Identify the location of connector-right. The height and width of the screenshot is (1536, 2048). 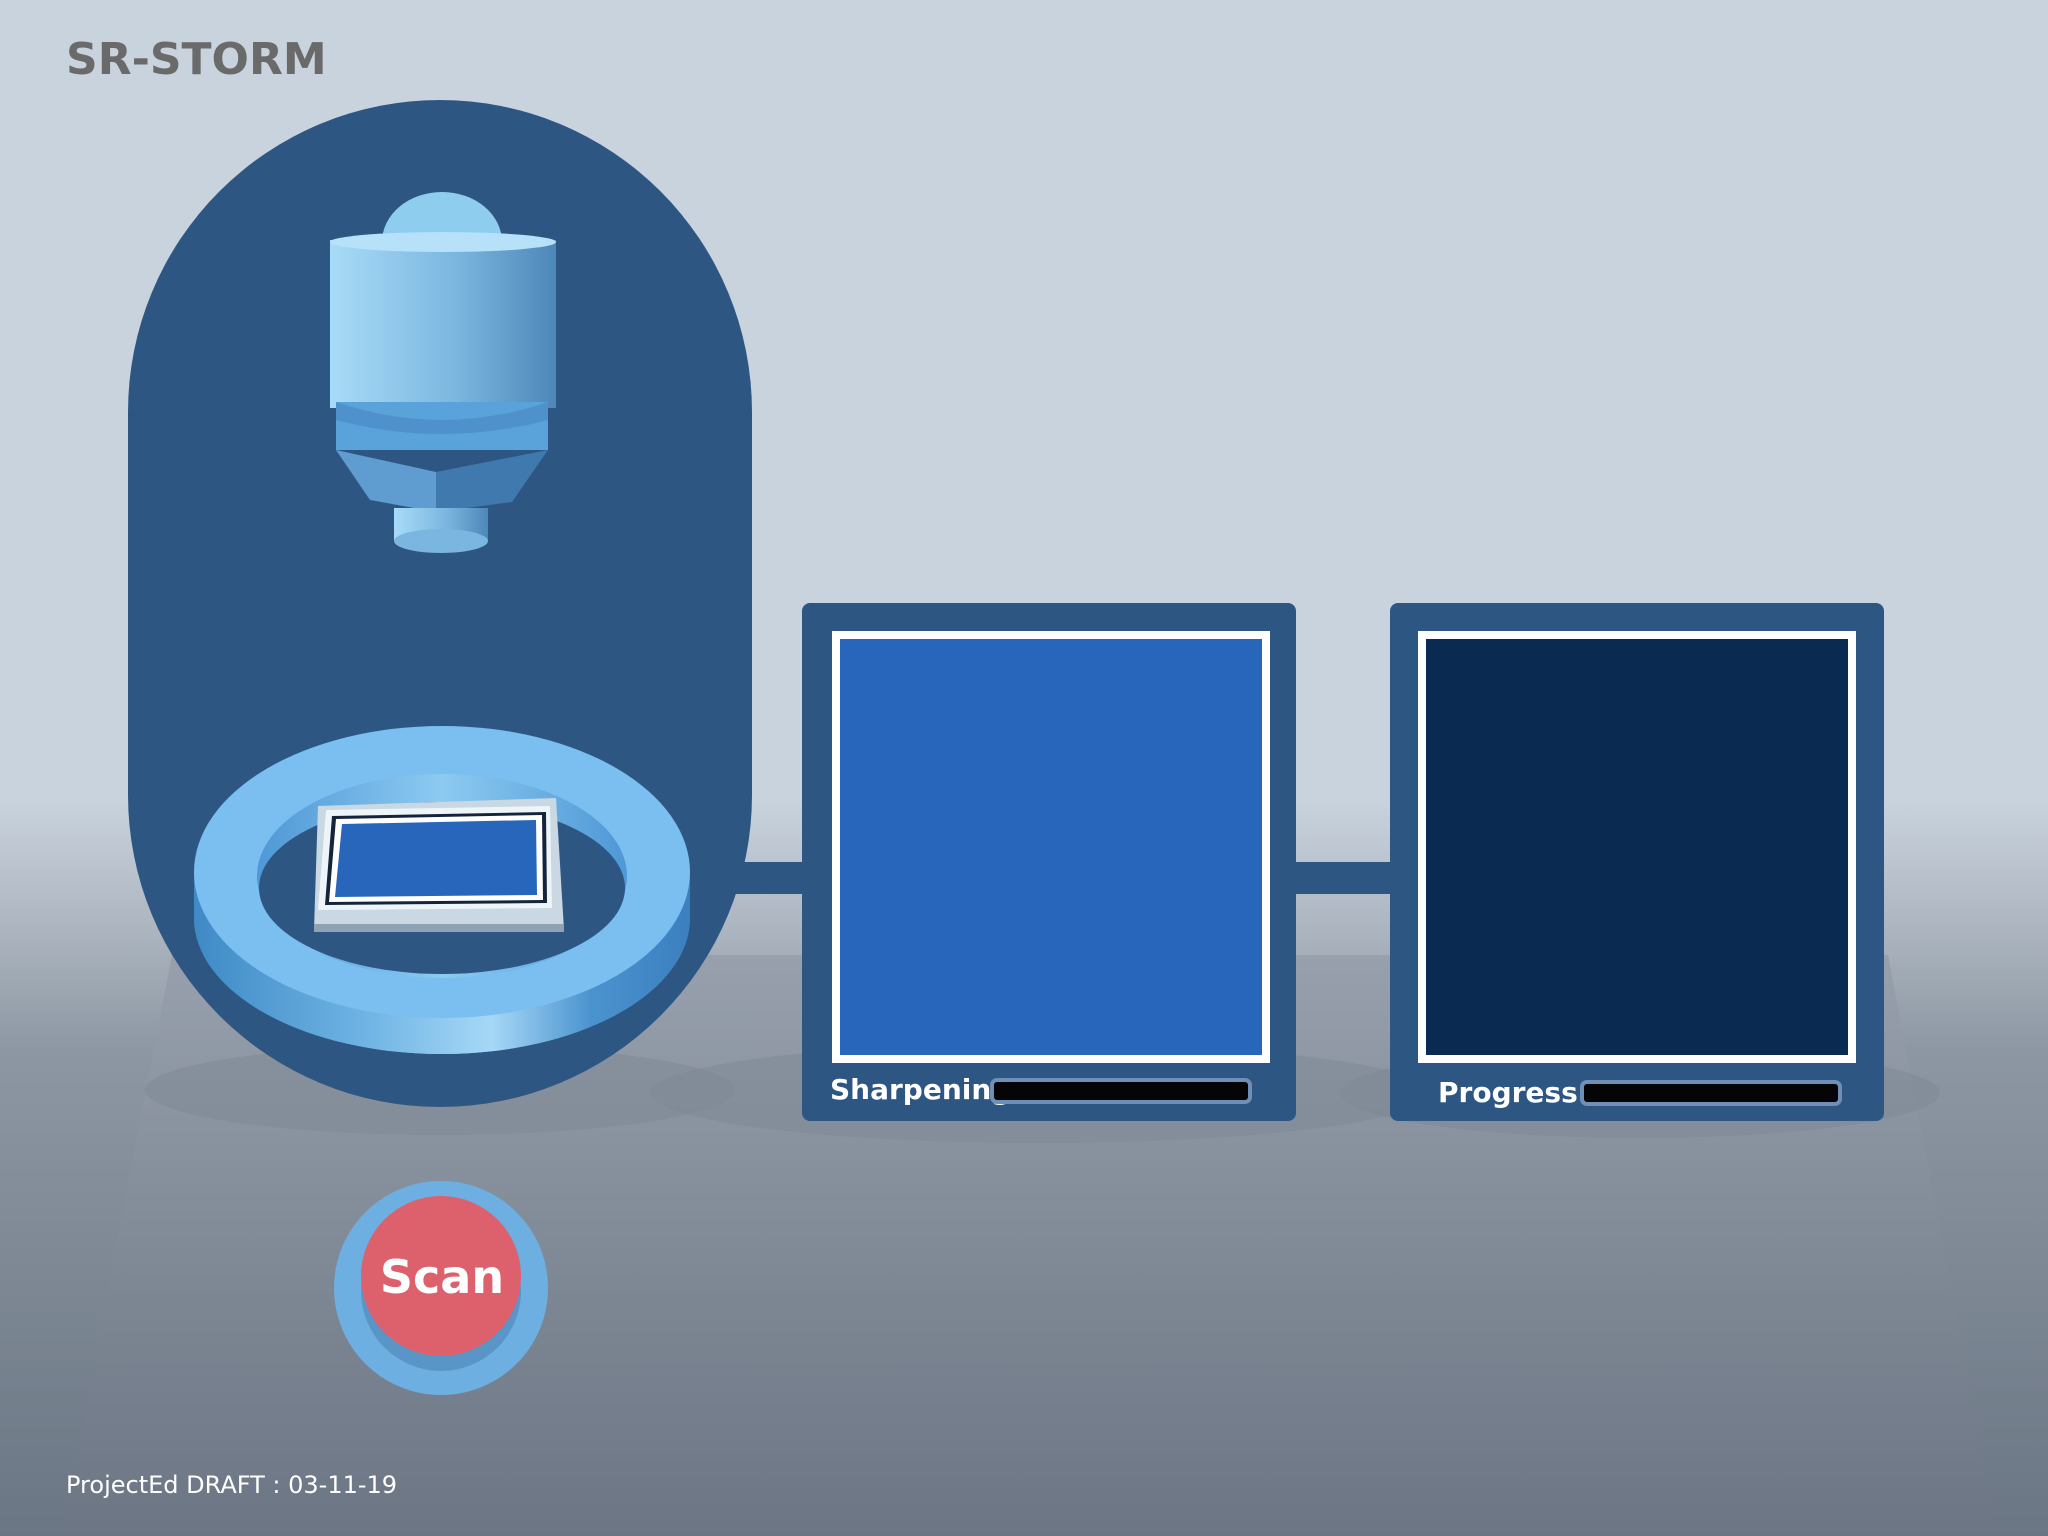
(1343, 878).